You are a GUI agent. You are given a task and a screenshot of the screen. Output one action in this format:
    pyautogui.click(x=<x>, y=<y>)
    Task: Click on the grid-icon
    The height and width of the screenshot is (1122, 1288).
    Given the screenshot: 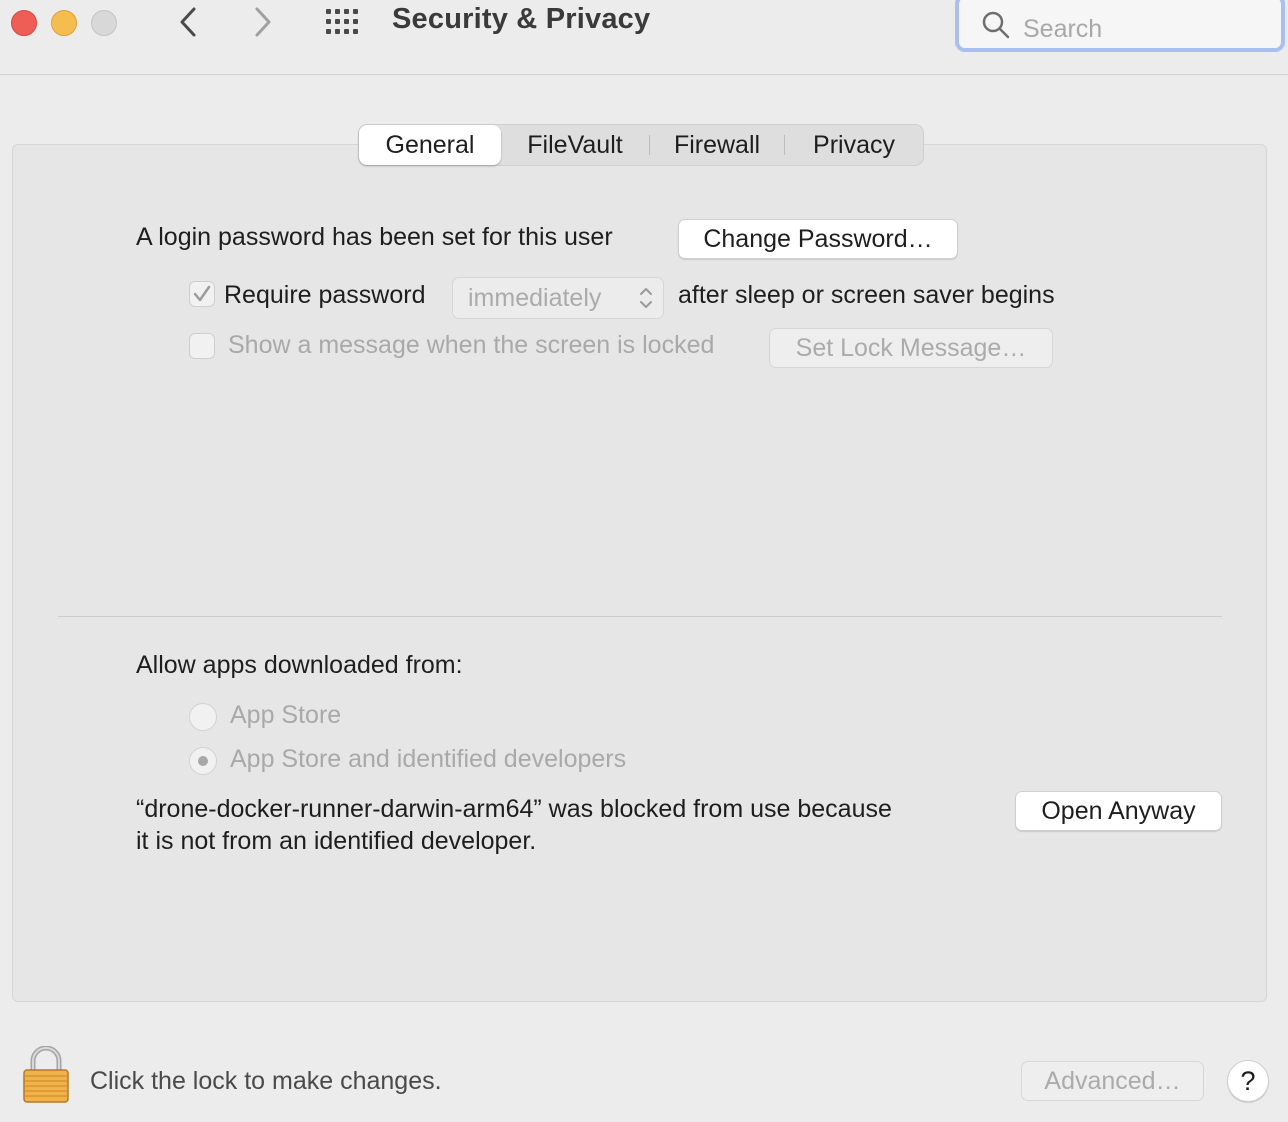 What is the action you would take?
    pyautogui.click(x=342, y=21)
    